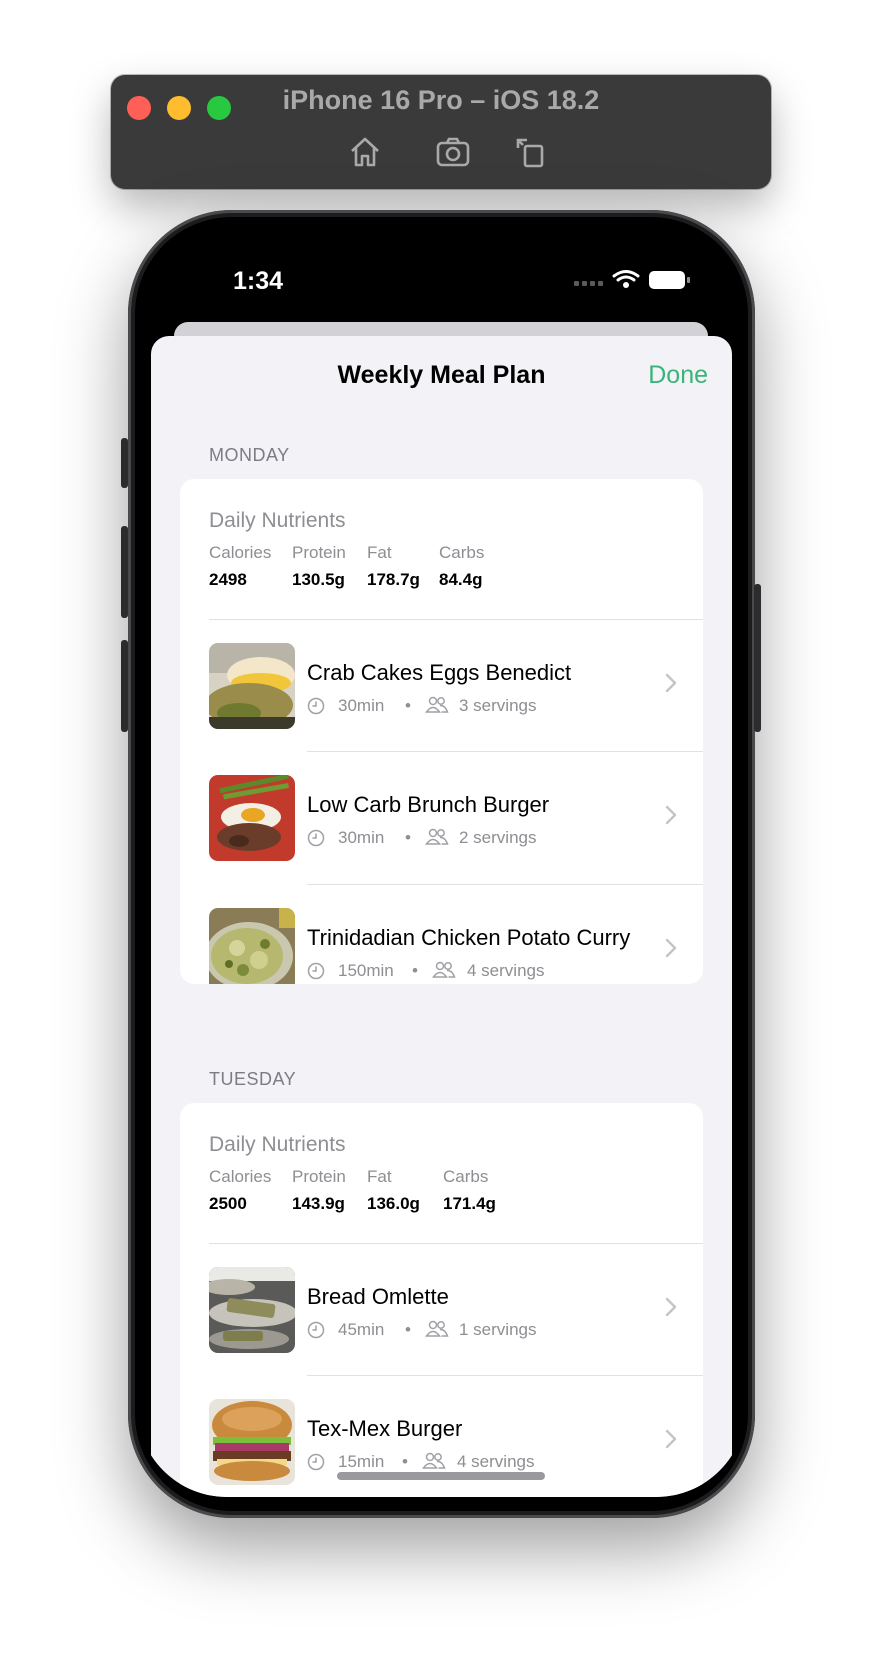 The height and width of the screenshot is (1668, 882). I want to click on meal-name: Bread Omlette, so click(378, 1296).